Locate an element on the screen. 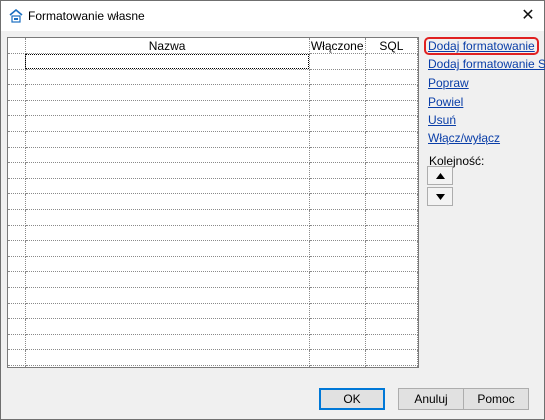  column-header-name: Nazwa is located at coordinates (167, 46).